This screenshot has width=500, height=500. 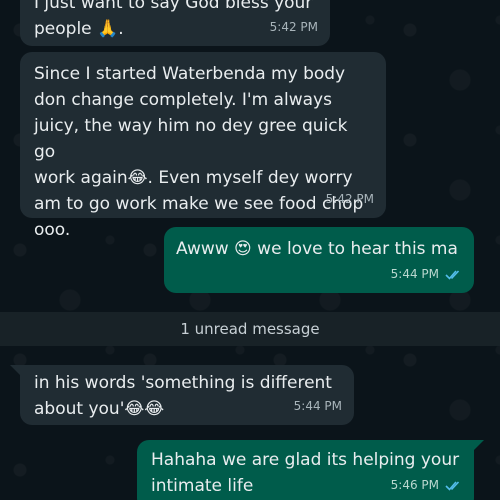 I want to click on message-time: 5:46 PM, so click(x=414, y=485).